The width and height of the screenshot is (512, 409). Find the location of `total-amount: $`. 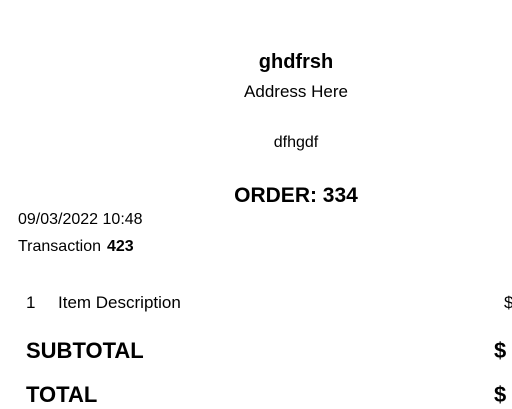

total-amount: $ is located at coordinates (500, 394).